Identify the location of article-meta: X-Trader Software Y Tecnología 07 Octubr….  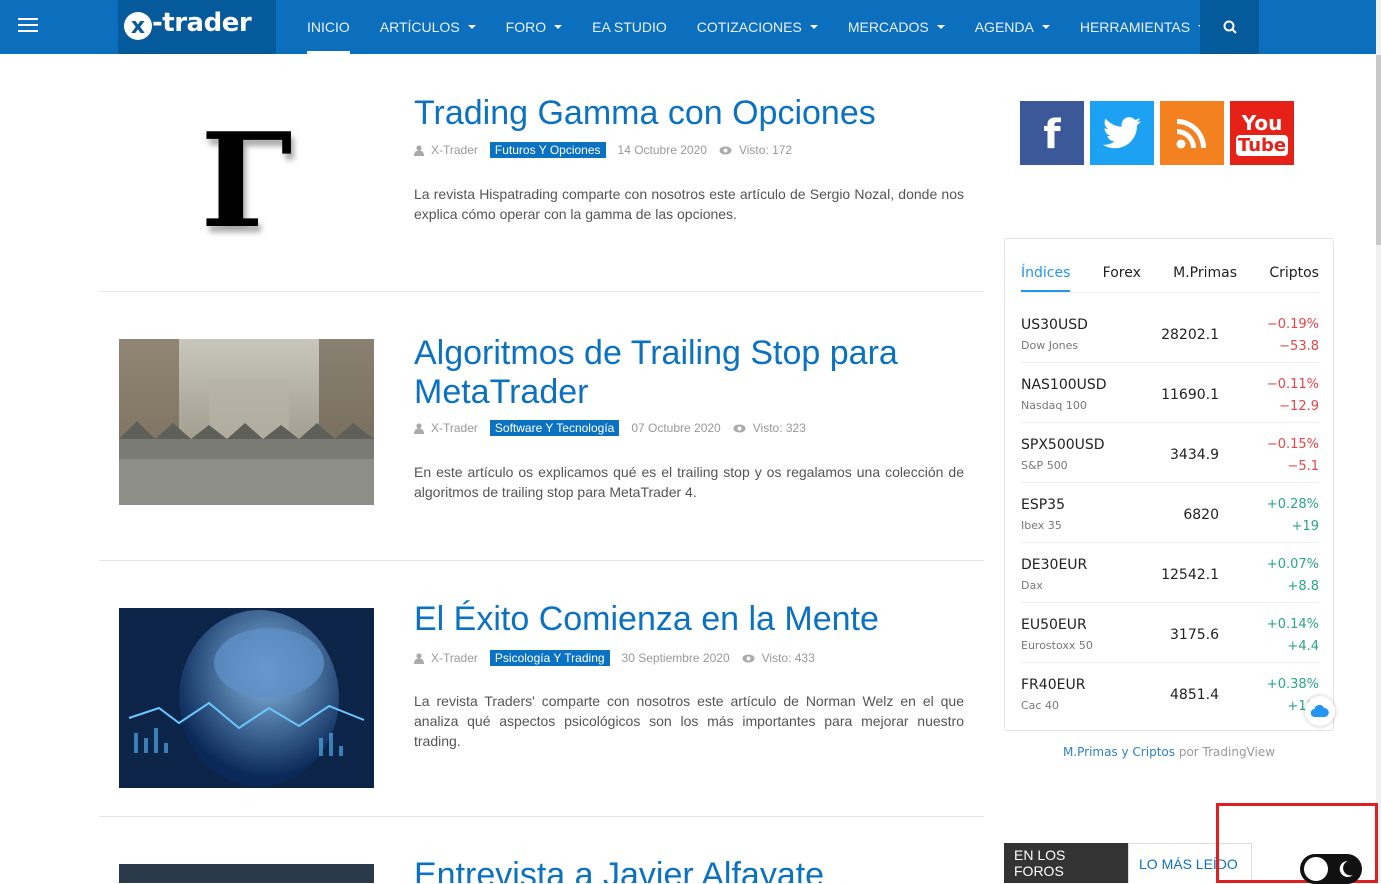
(610, 428).